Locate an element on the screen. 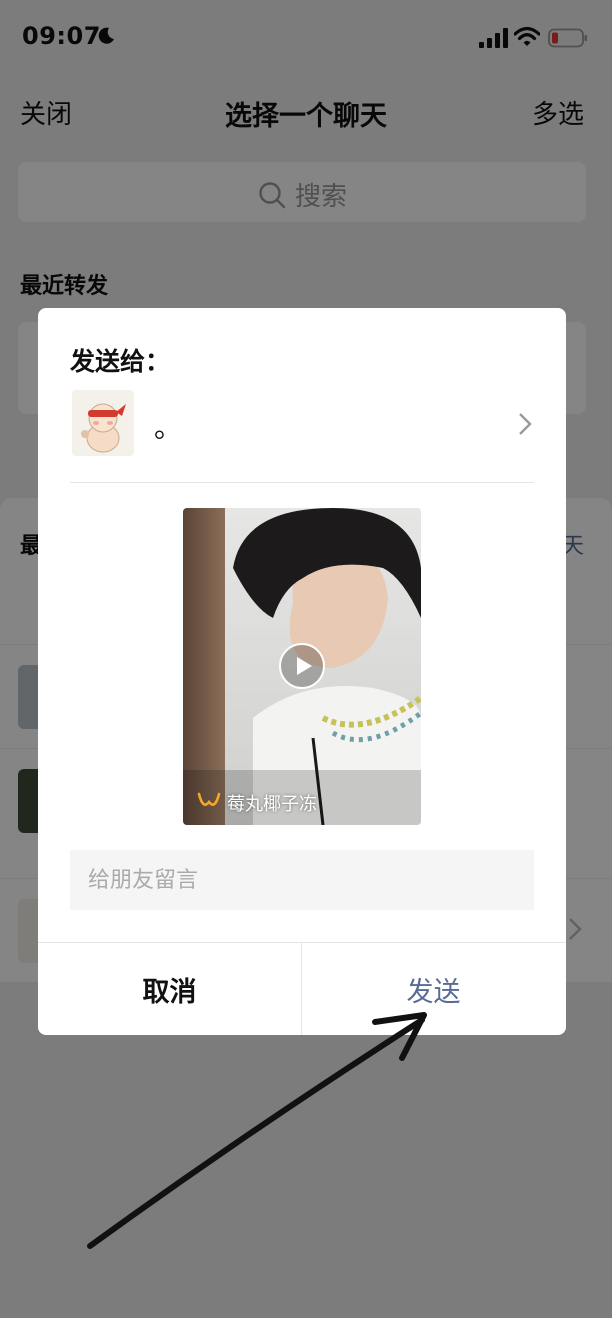  avatar is located at coordinates (103, 423).